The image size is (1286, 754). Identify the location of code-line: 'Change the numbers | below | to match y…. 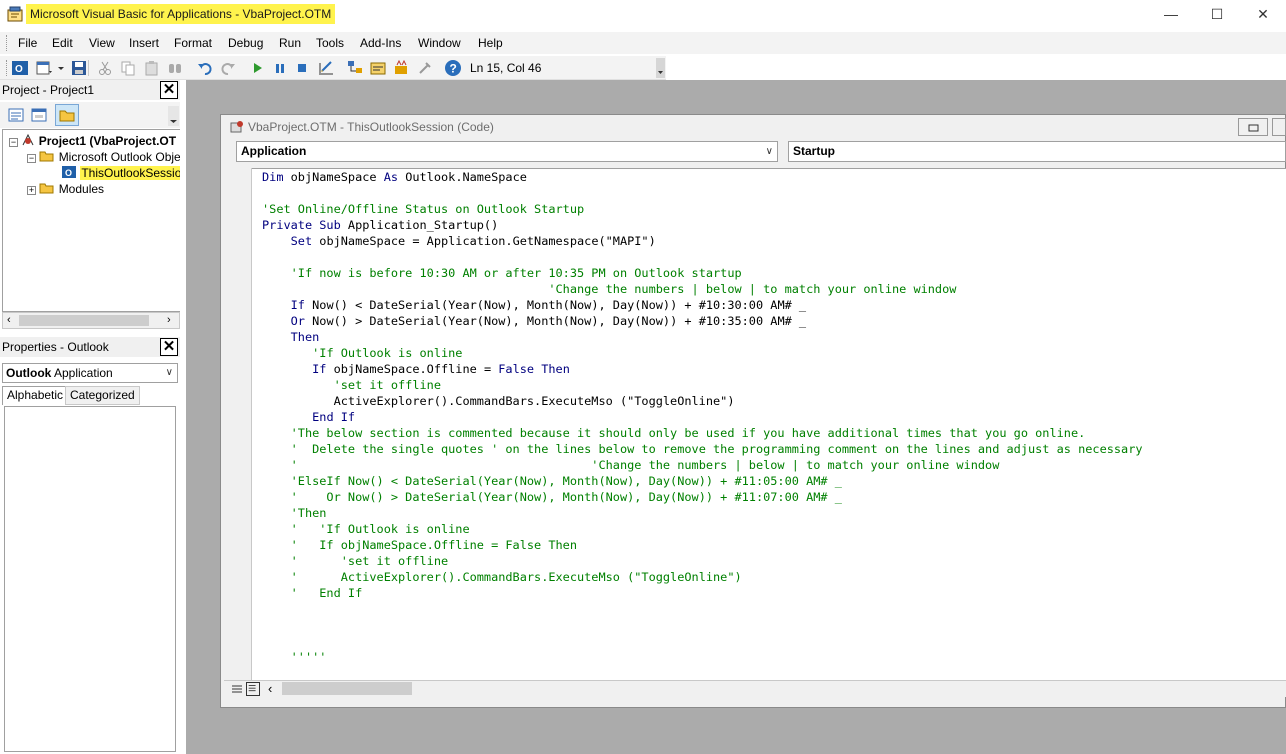
(702, 289).